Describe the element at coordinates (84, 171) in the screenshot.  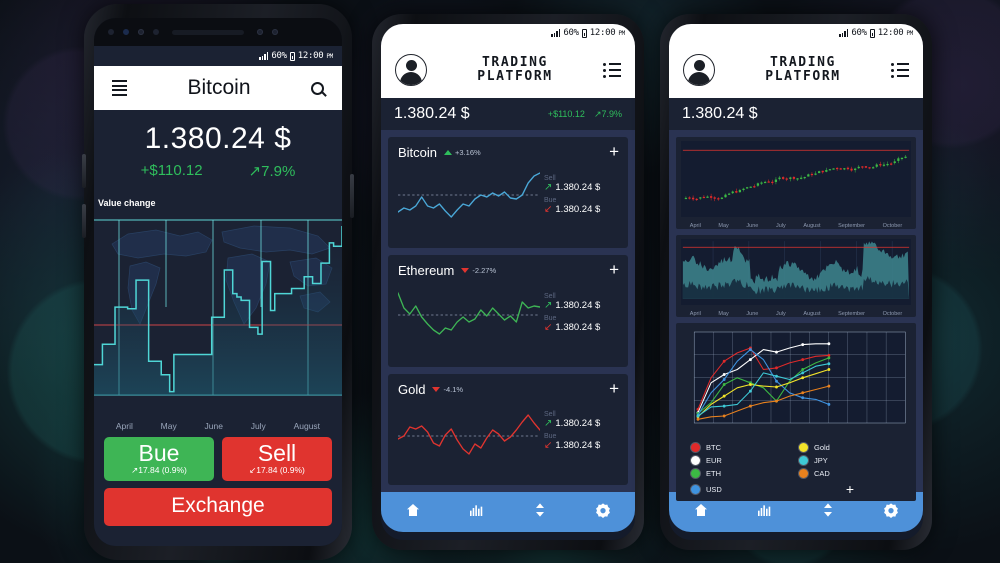
I see `volume-up-button` at that location.